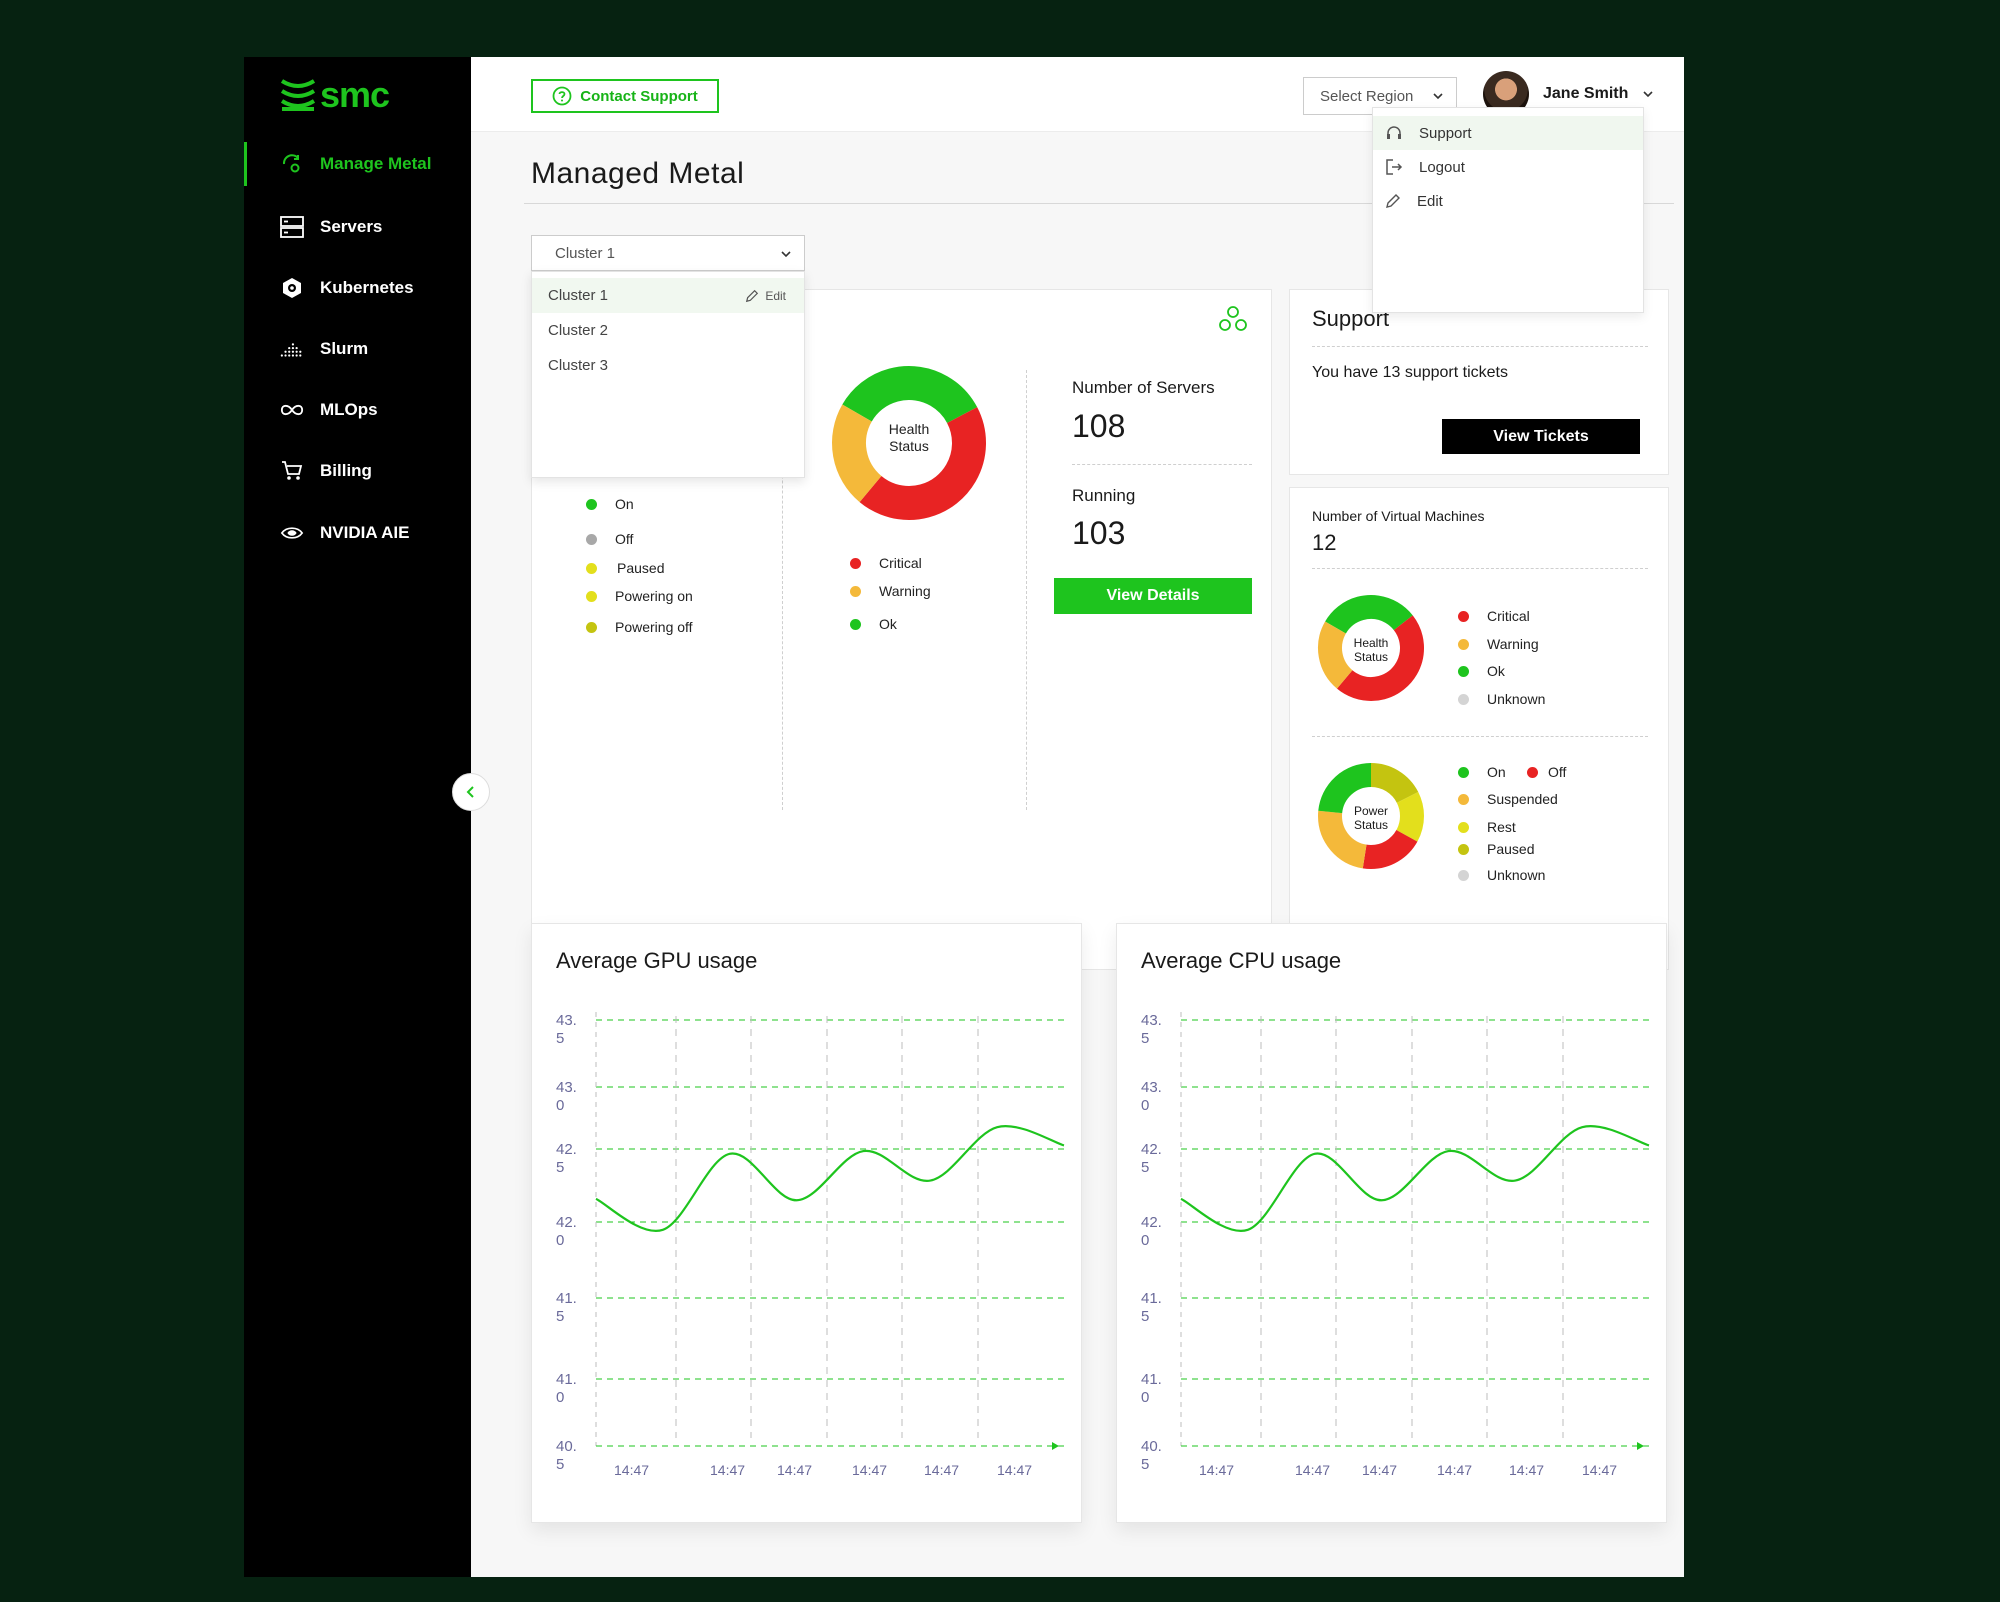 This screenshot has width=2000, height=1602. I want to click on legend-label: Off, so click(1557, 772).